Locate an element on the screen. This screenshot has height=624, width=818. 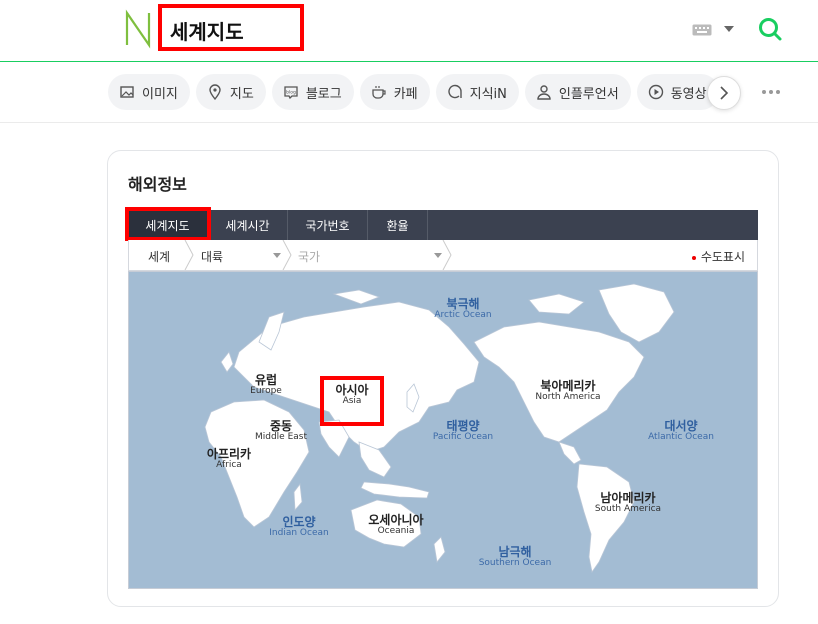
continent-label-africa: 아프리카 Africa is located at coordinates (229, 459).